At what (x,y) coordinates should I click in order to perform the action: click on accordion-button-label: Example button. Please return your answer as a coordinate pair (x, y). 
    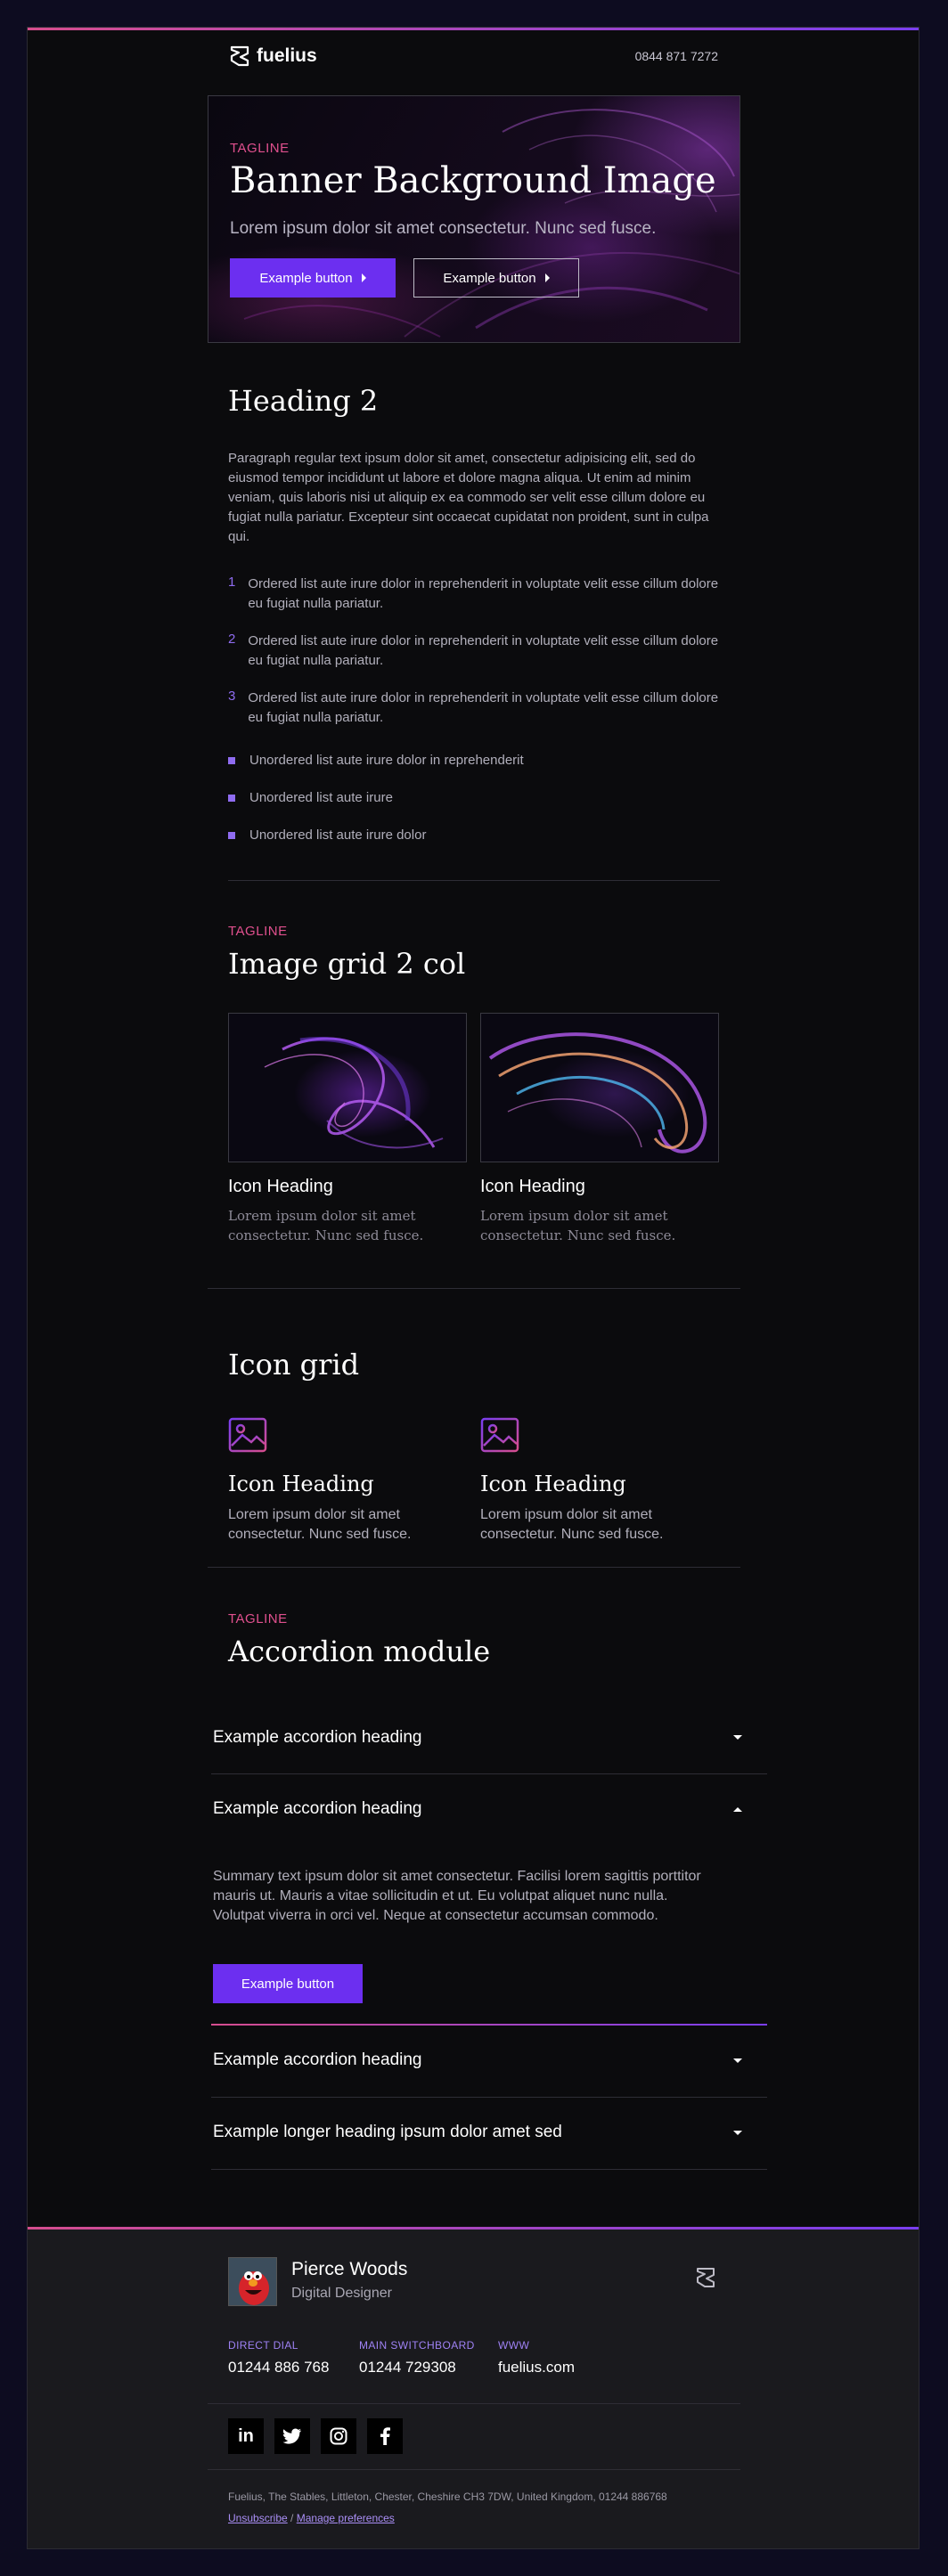
    Looking at the image, I should click on (288, 1984).